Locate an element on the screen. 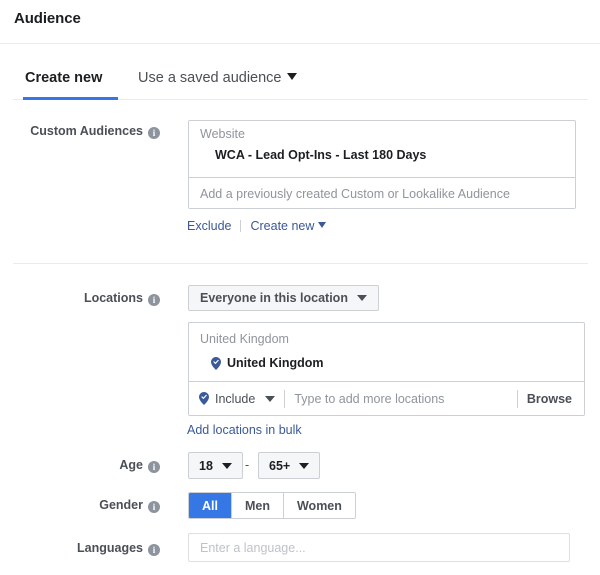  gender-label: Gender i is located at coordinates (80, 505).